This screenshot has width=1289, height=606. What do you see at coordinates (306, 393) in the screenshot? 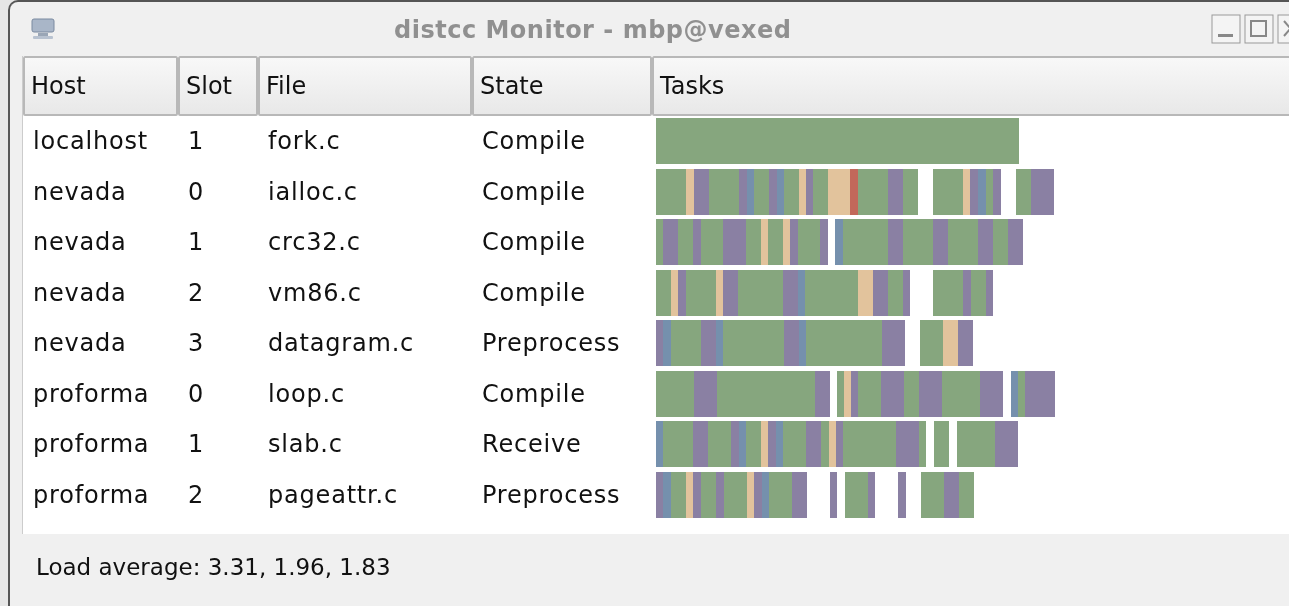
I see `table-cell-text: loop.c` at bounding box center [306, 393].